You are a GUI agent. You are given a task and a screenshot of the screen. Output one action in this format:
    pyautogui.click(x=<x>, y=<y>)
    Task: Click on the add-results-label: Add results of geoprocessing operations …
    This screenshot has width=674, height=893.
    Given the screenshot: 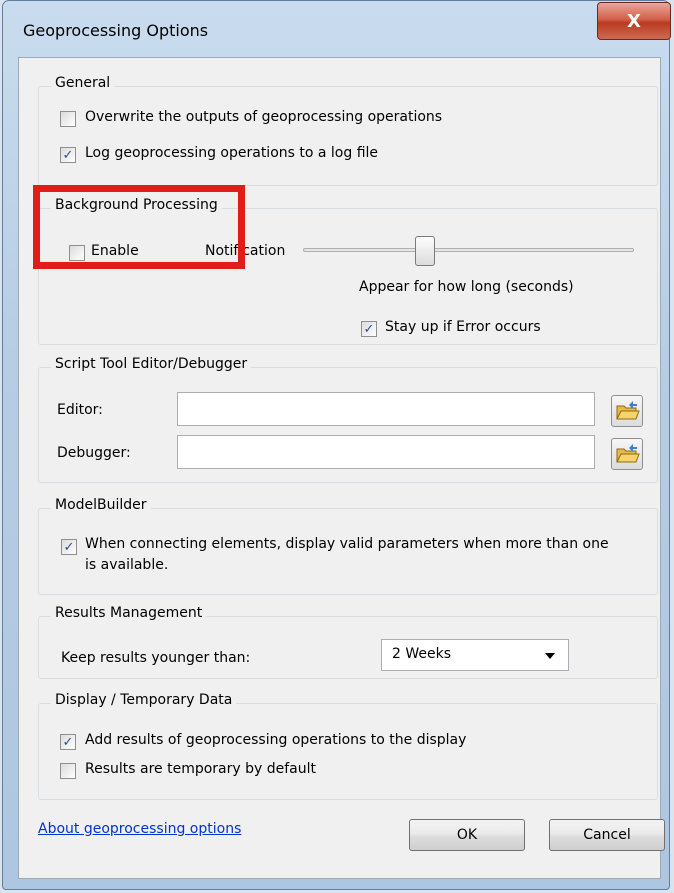 What is the action you would take?
    pyautogui.click(x=276, y=740)
    